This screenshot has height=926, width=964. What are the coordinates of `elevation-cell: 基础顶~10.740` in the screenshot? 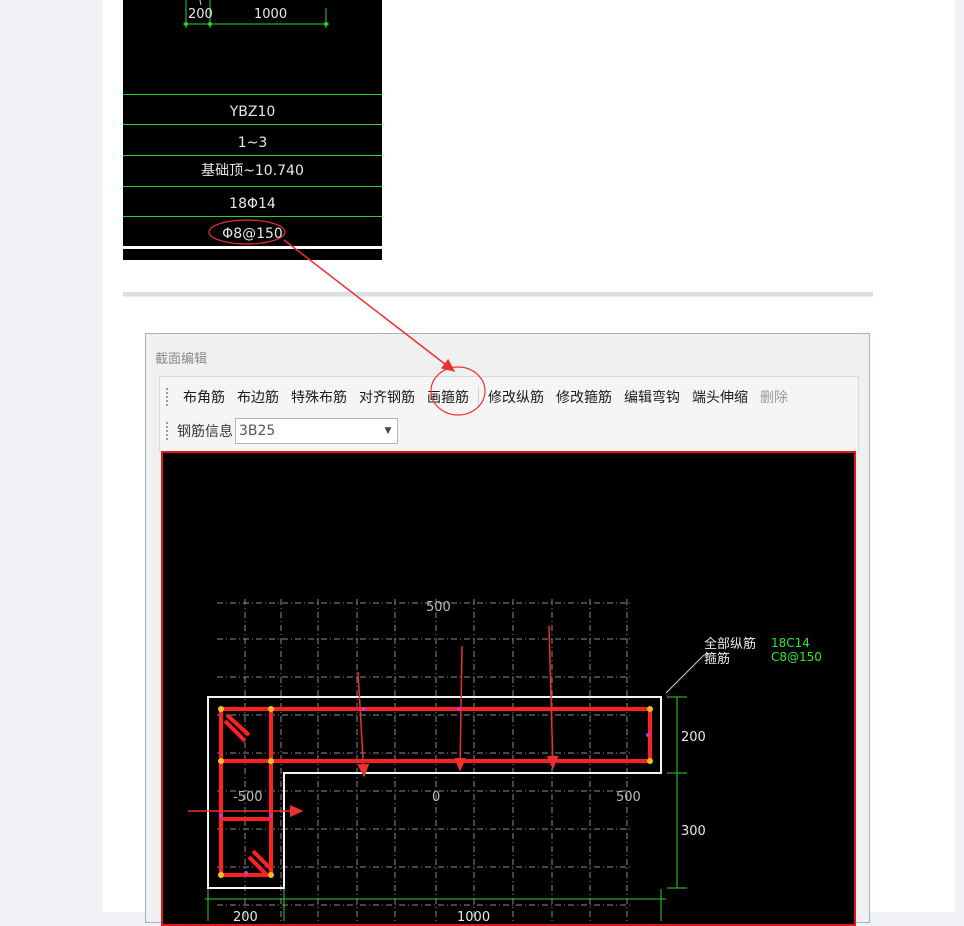 It's located at (252, 170).